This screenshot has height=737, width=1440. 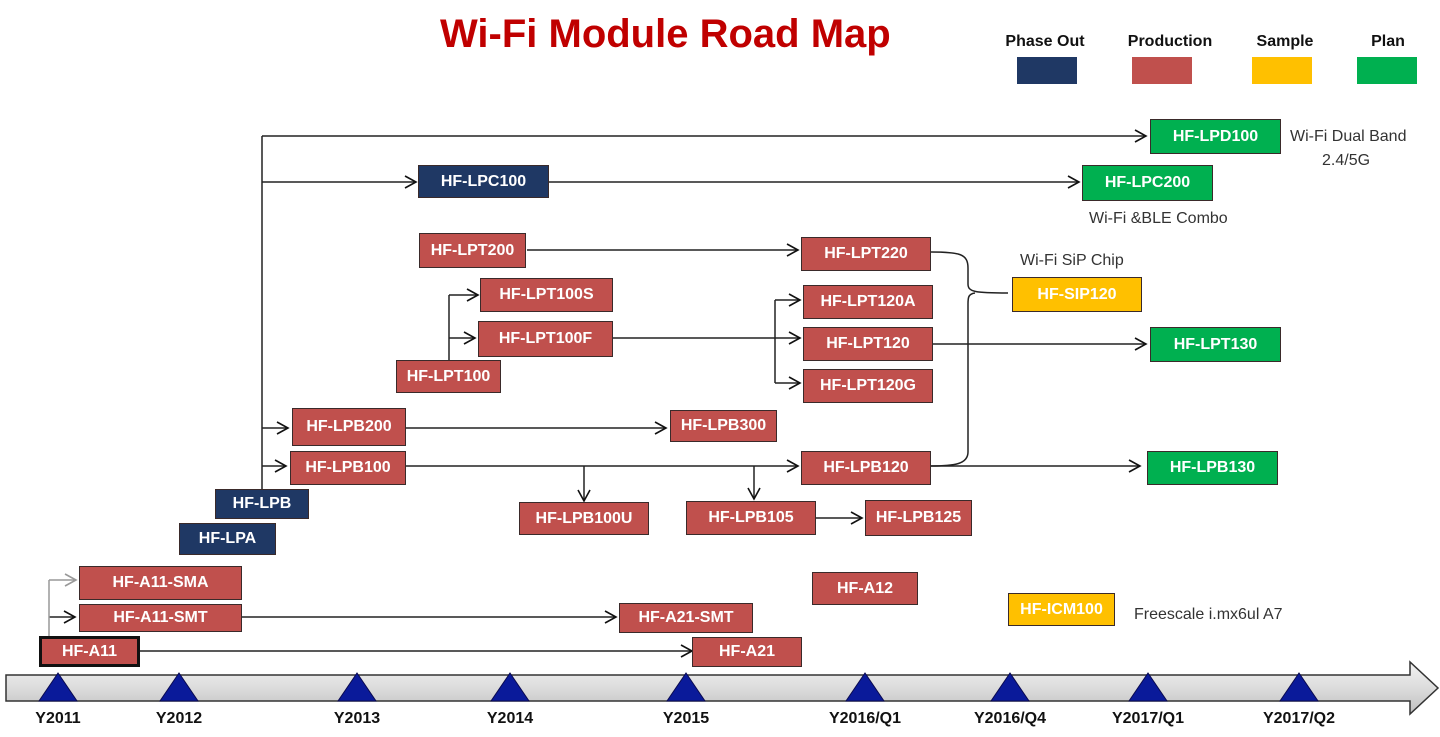 I want to click on module-hf-lpb100u: HF-LPB100U, so click(x=584, y=518).